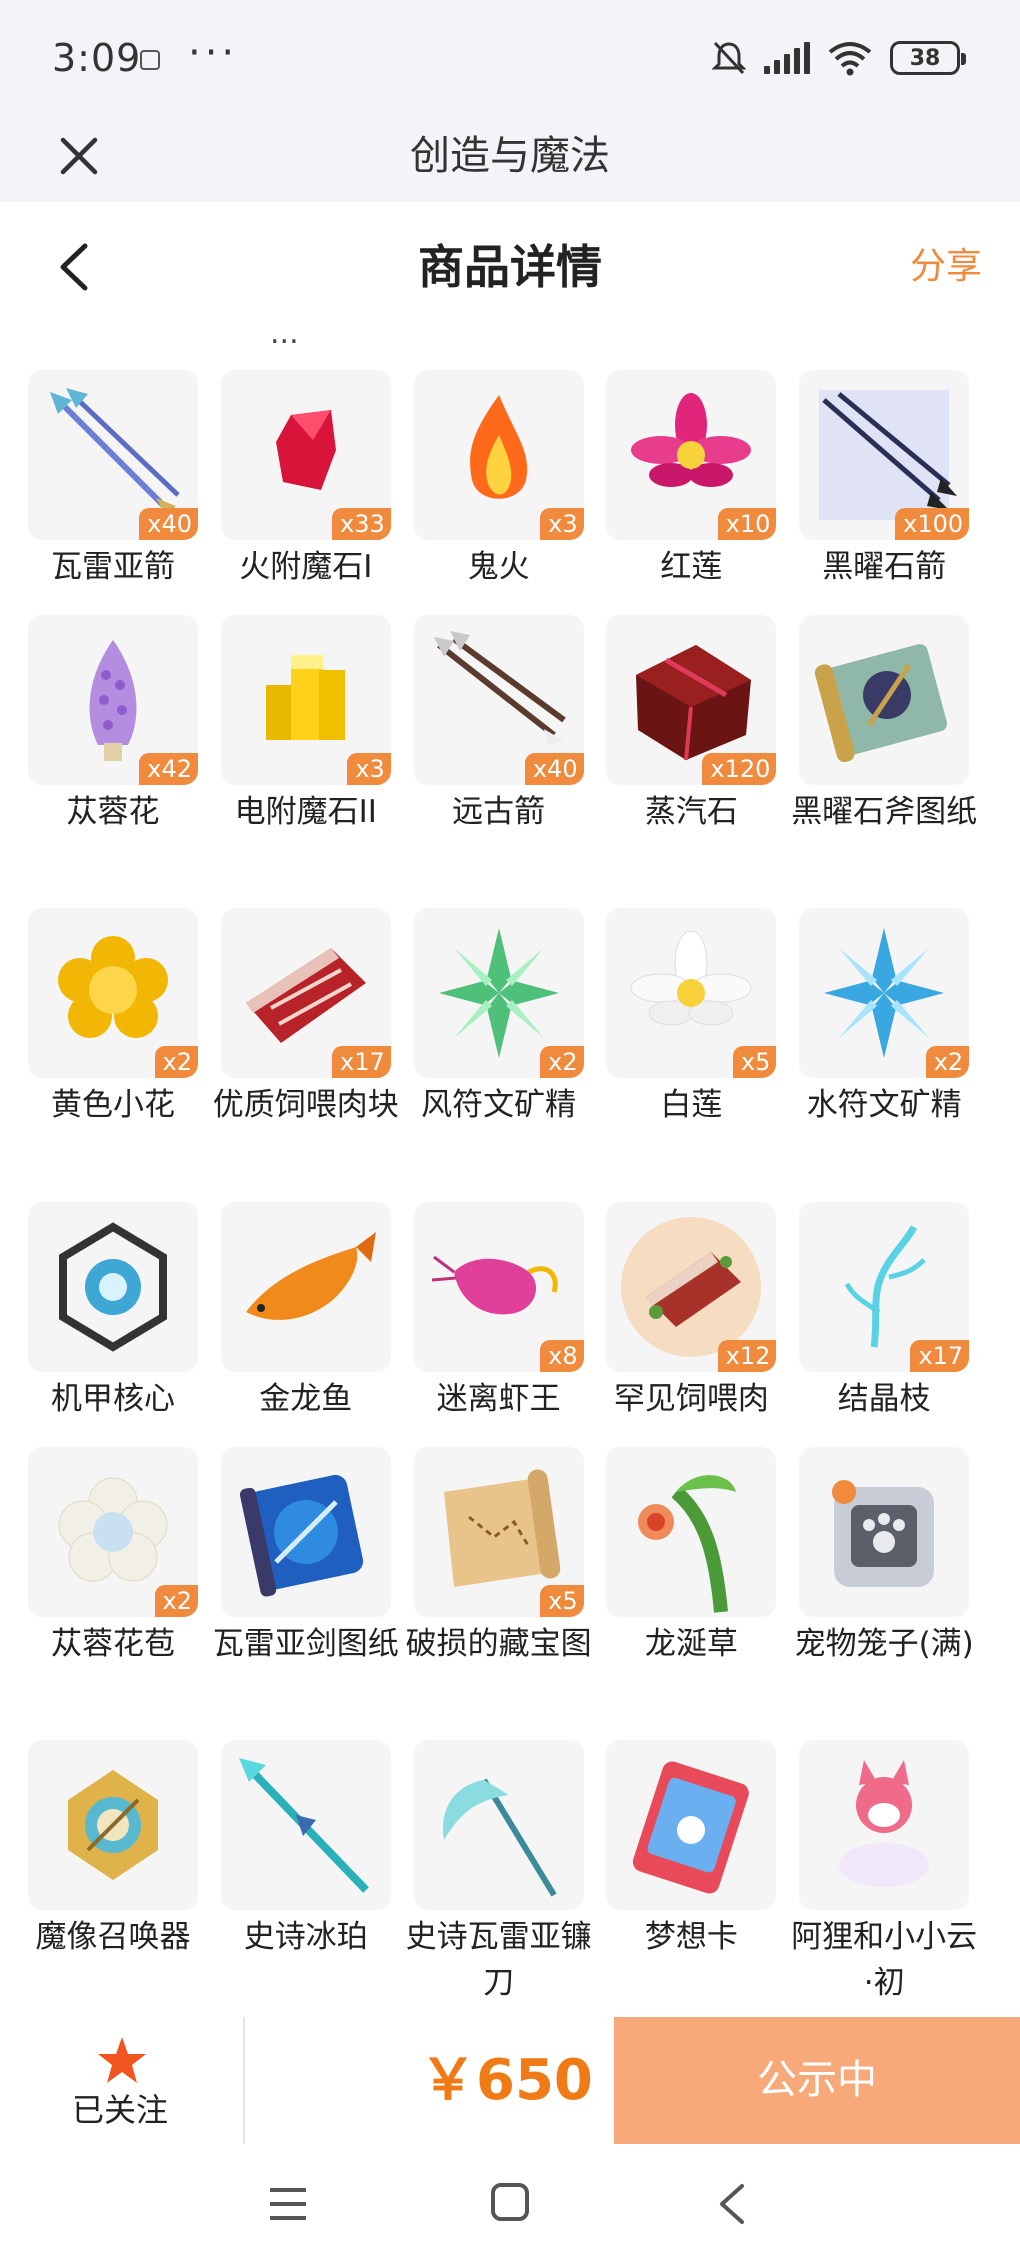  What do you see at coordinates (817, 2080) in the screenshot?
I see `public-notice-button: 公示中` at bounding box center [817, 2080].